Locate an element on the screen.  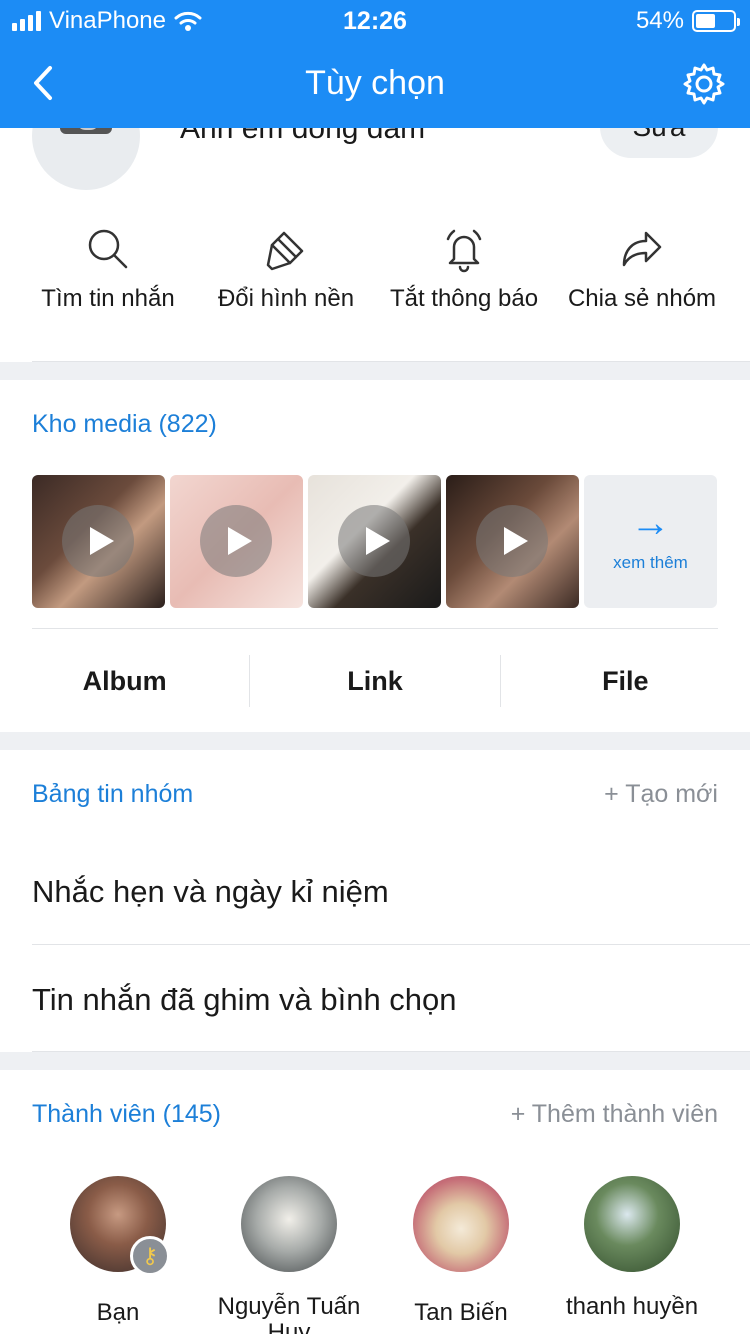
member-item: ⚷ Bạn is located at coordinates (118, 1251).